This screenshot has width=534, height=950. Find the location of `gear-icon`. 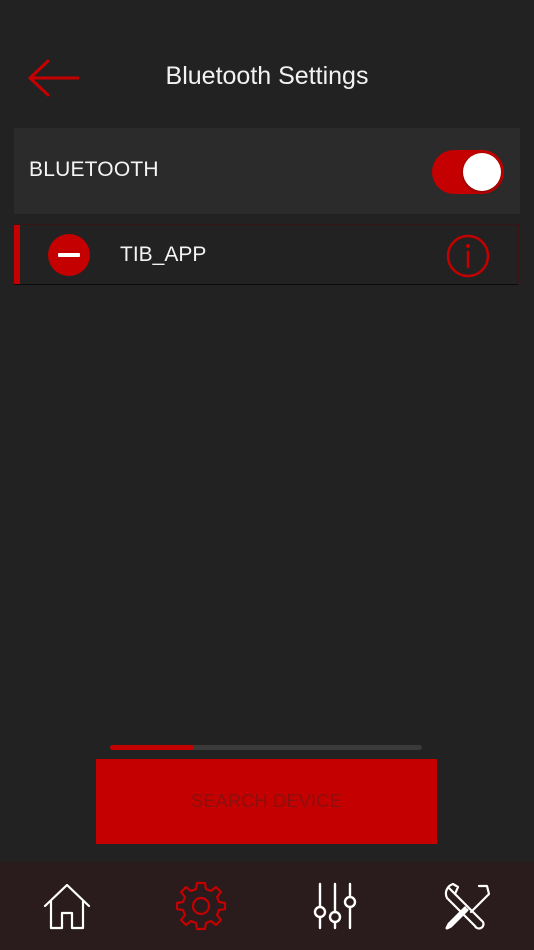

gear-icon is located at coordinates (201, 906).